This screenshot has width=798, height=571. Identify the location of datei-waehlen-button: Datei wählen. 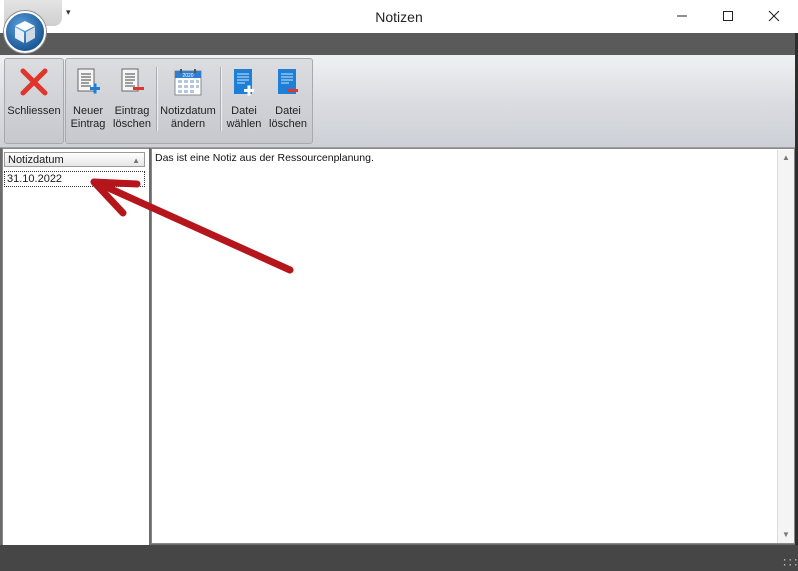
(244, 98).